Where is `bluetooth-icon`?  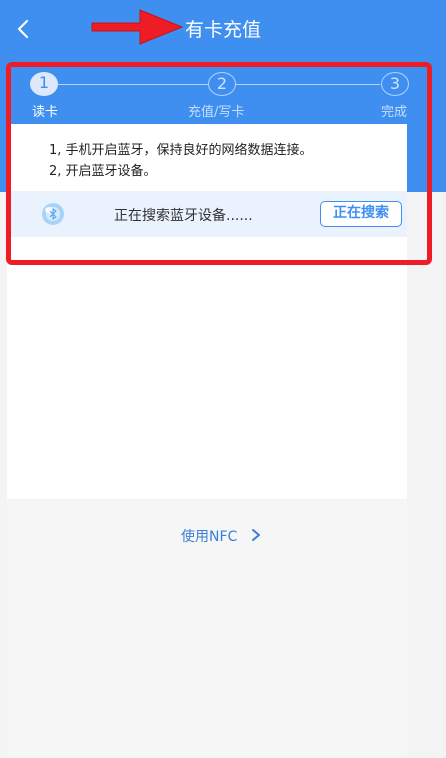 bluetooth-icon is located at coordinates (53, 214).